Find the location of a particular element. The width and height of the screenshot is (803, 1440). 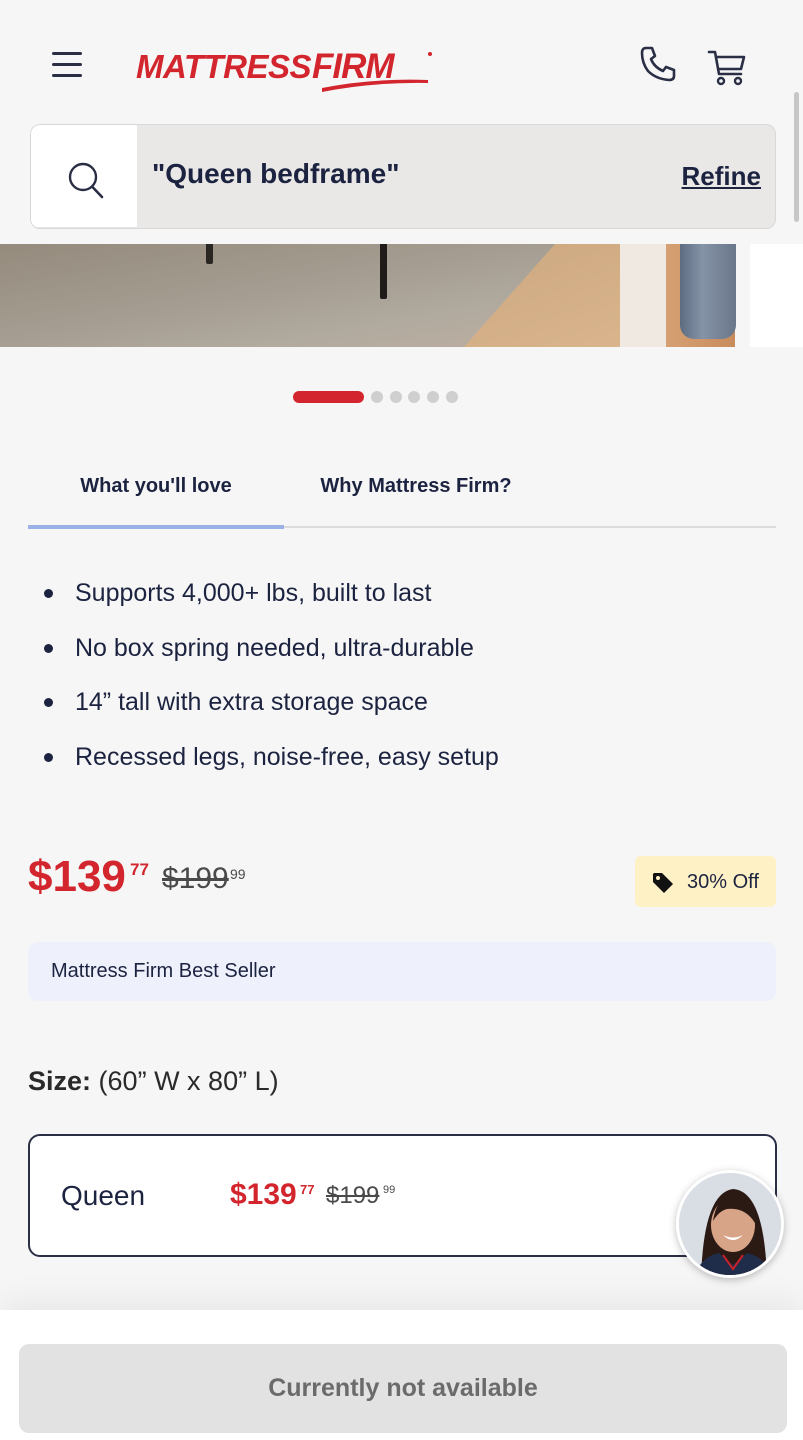

discount-badge: 30% Off is located at coordinates (705, 881).